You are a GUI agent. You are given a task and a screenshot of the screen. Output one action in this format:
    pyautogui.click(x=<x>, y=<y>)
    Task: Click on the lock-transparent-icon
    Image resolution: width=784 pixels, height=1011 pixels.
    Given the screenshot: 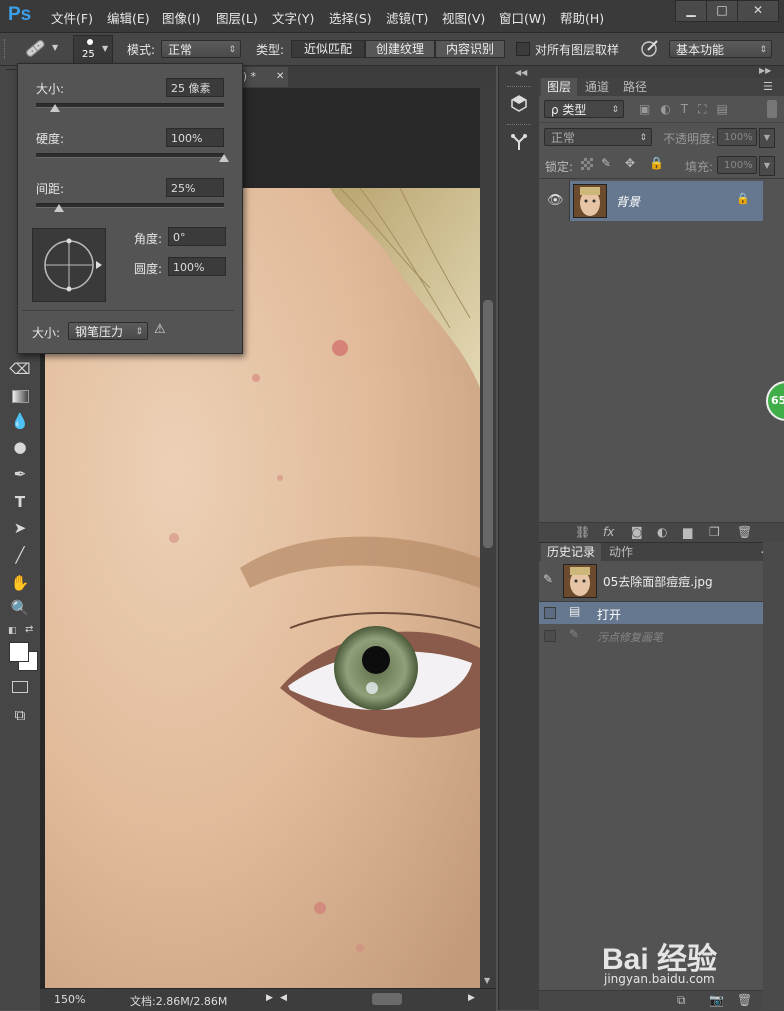 What is the action you would take?
    pyautogui.click(x=587, y=164)
    